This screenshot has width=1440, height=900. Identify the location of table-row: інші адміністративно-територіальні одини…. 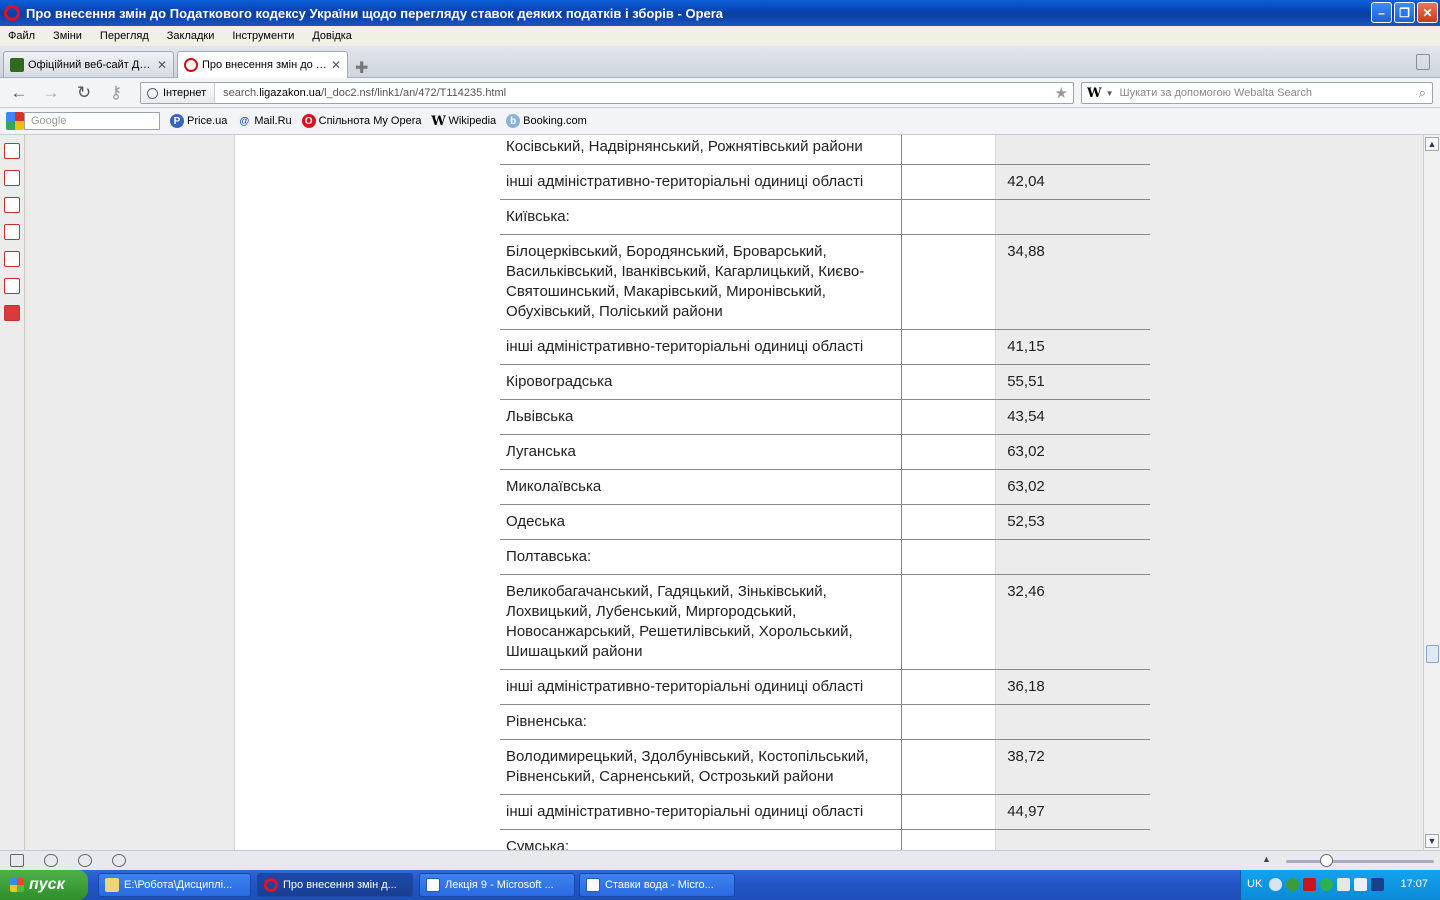
(825, 347).